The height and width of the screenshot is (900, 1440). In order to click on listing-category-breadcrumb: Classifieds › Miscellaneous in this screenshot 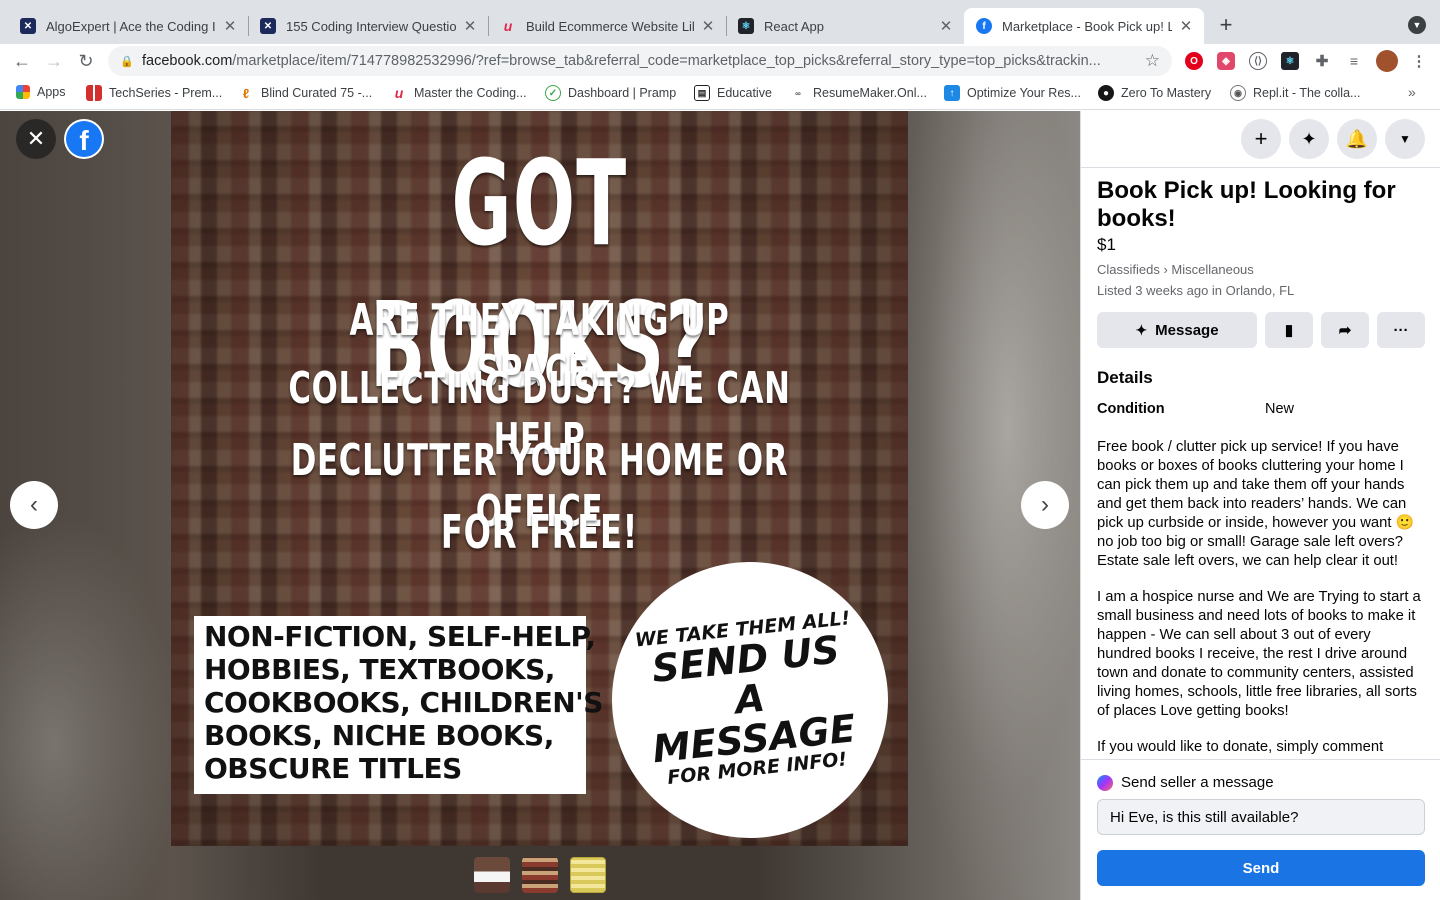, I will do `click(1262, 269)`.